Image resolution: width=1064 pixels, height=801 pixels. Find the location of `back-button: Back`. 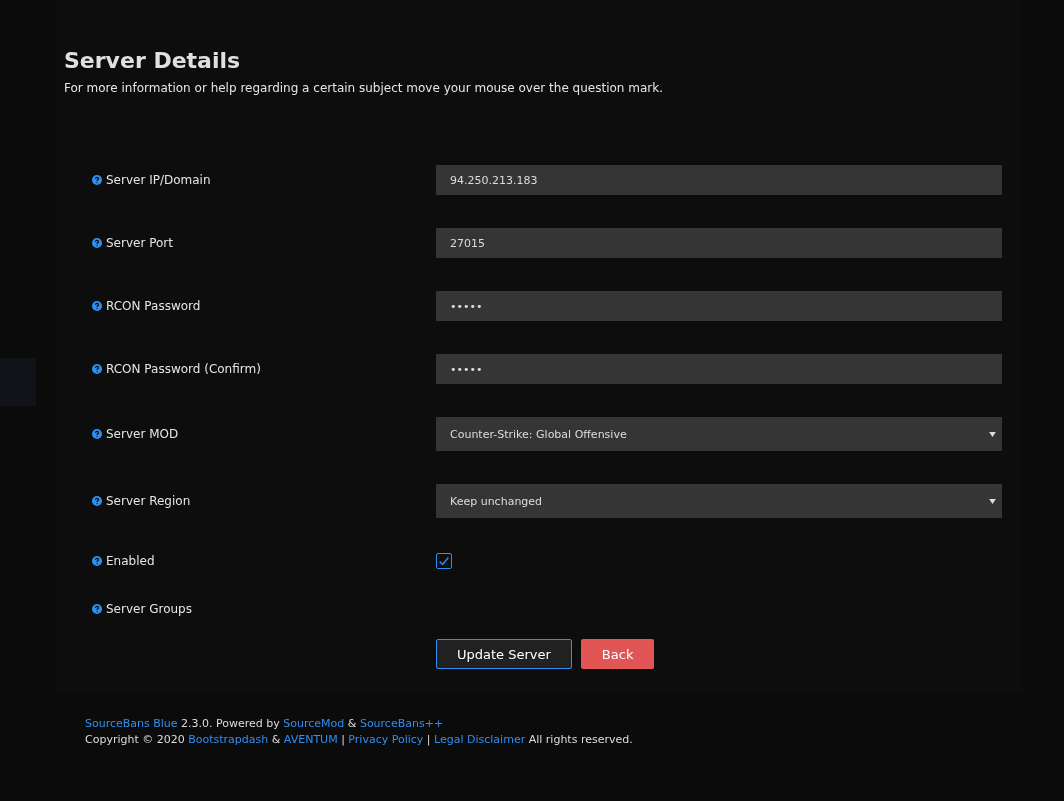

back-button: Back is located at coordinates (617, 654).